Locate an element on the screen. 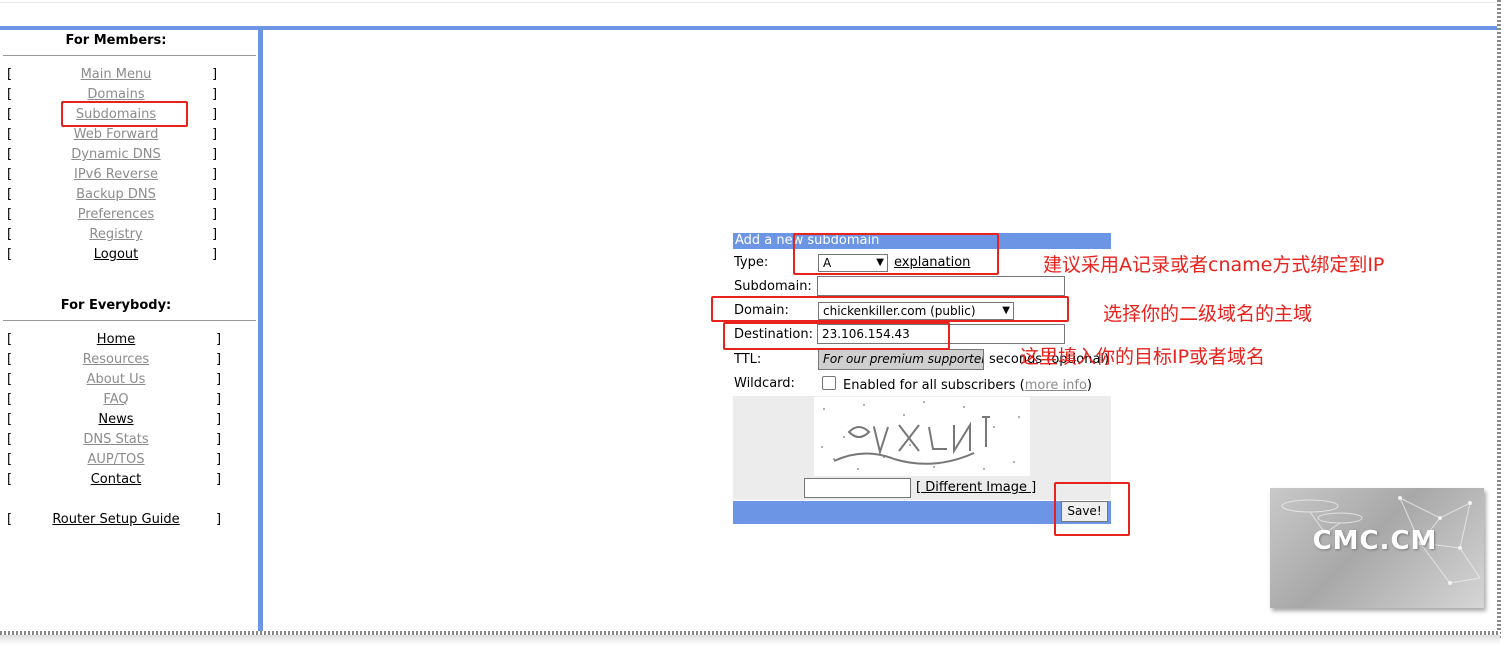 The height and width of the screenshot is (645, 1510). sidebar-item-router-setup-guide: [ Router Setup Guide ] is located at coordinates (129, 522).